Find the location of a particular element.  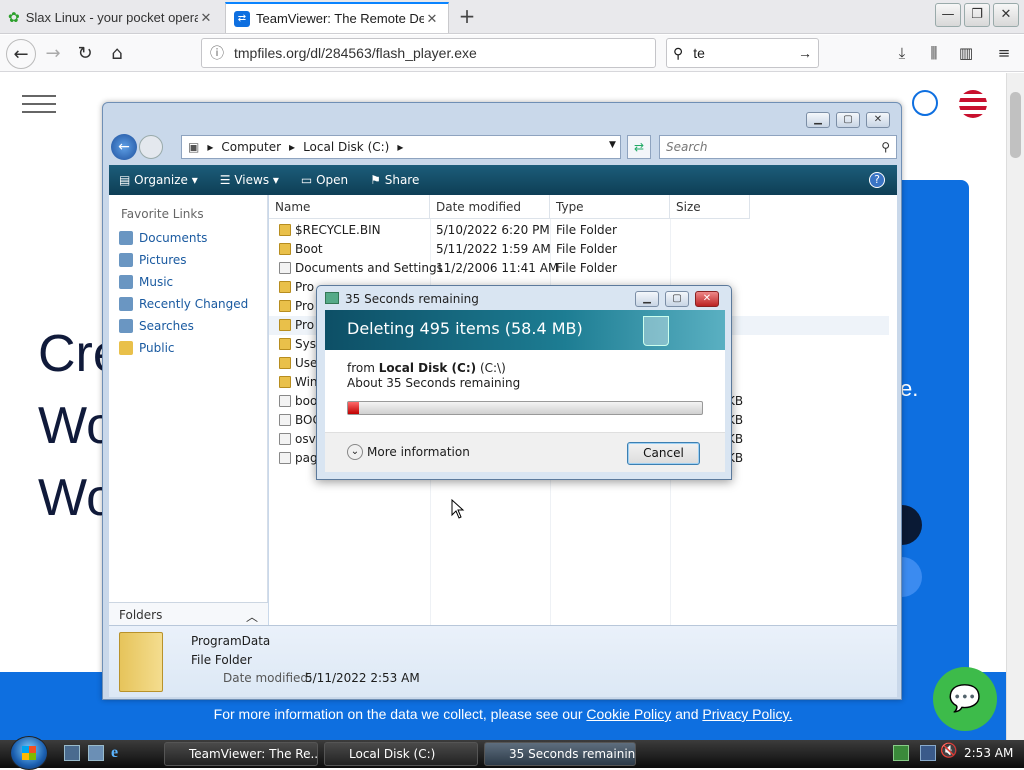

reload-button: ↻ is located at coordinates (85, 54).